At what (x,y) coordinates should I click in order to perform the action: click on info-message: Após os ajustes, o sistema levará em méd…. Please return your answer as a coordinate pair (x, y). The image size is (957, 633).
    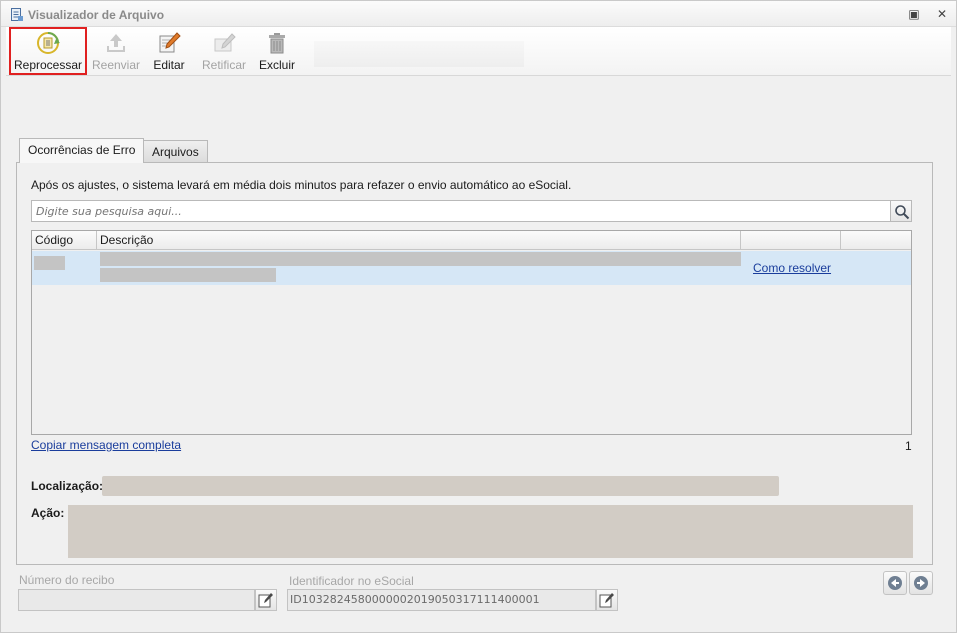
    Looking at the image, I should click on (301, 185).